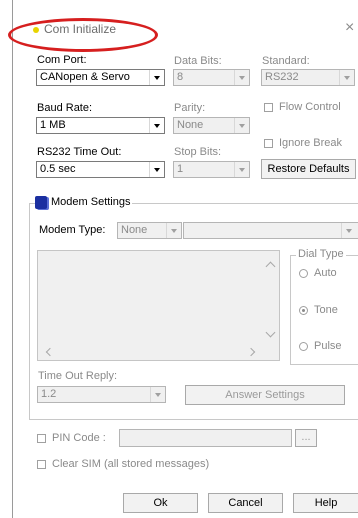  I want to click on baud-rate-label: Baud Rate:, so click(65, 108).